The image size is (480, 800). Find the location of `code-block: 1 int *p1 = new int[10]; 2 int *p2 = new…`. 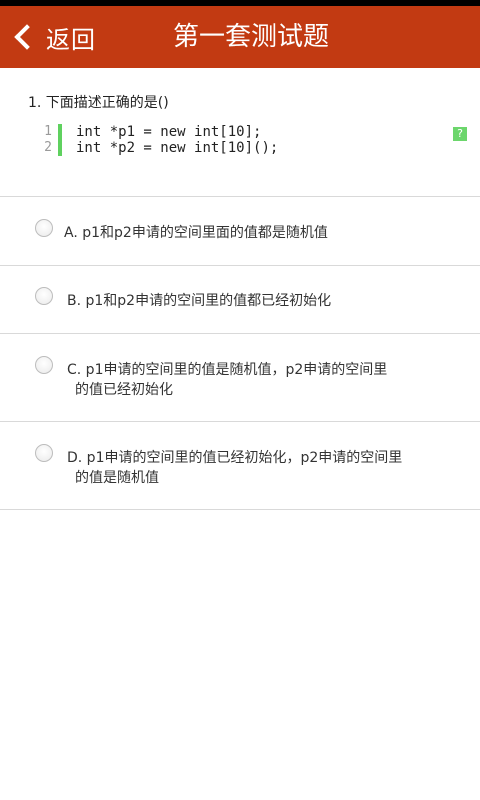

code-block: 1 int *p1 = new int[10]; 2 int *p2 = new… is located at coordinates (260, 140).